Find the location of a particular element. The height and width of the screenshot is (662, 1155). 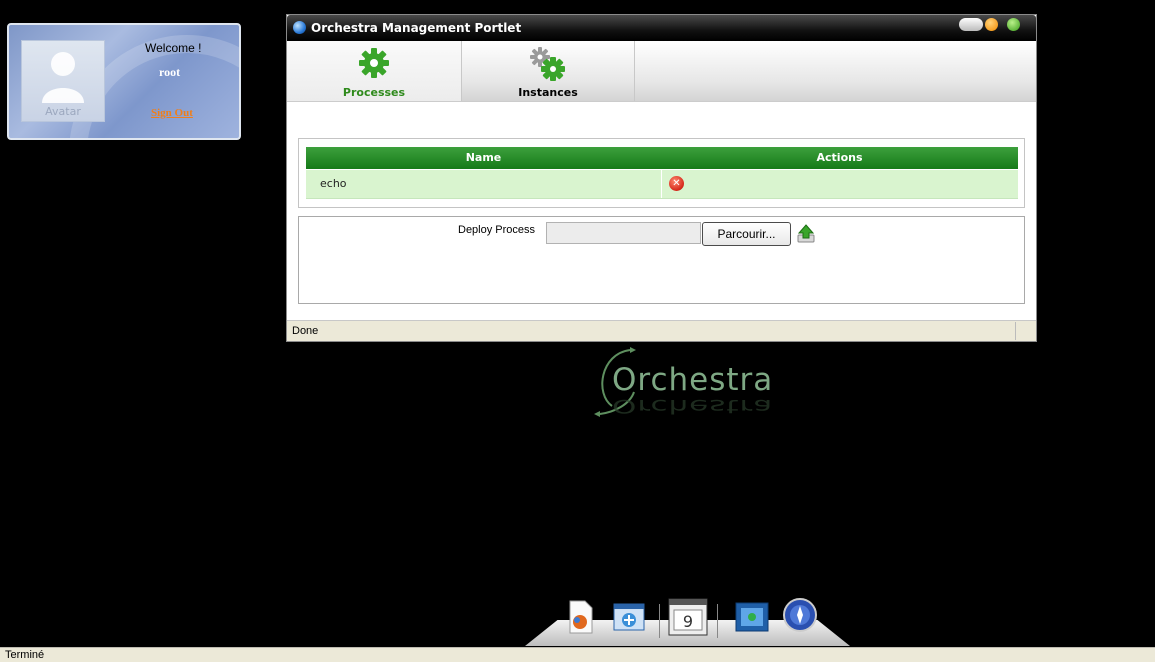

avatar: Avatar is located at coordinates (63, 81).